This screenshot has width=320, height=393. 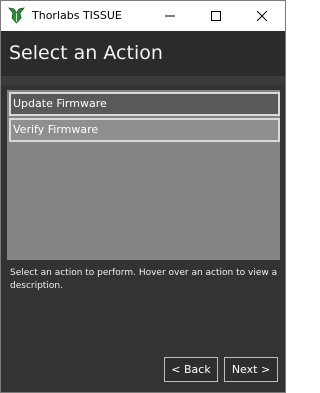 I want to click on thorlabs-logo-icon, so click(x=16, y=15).